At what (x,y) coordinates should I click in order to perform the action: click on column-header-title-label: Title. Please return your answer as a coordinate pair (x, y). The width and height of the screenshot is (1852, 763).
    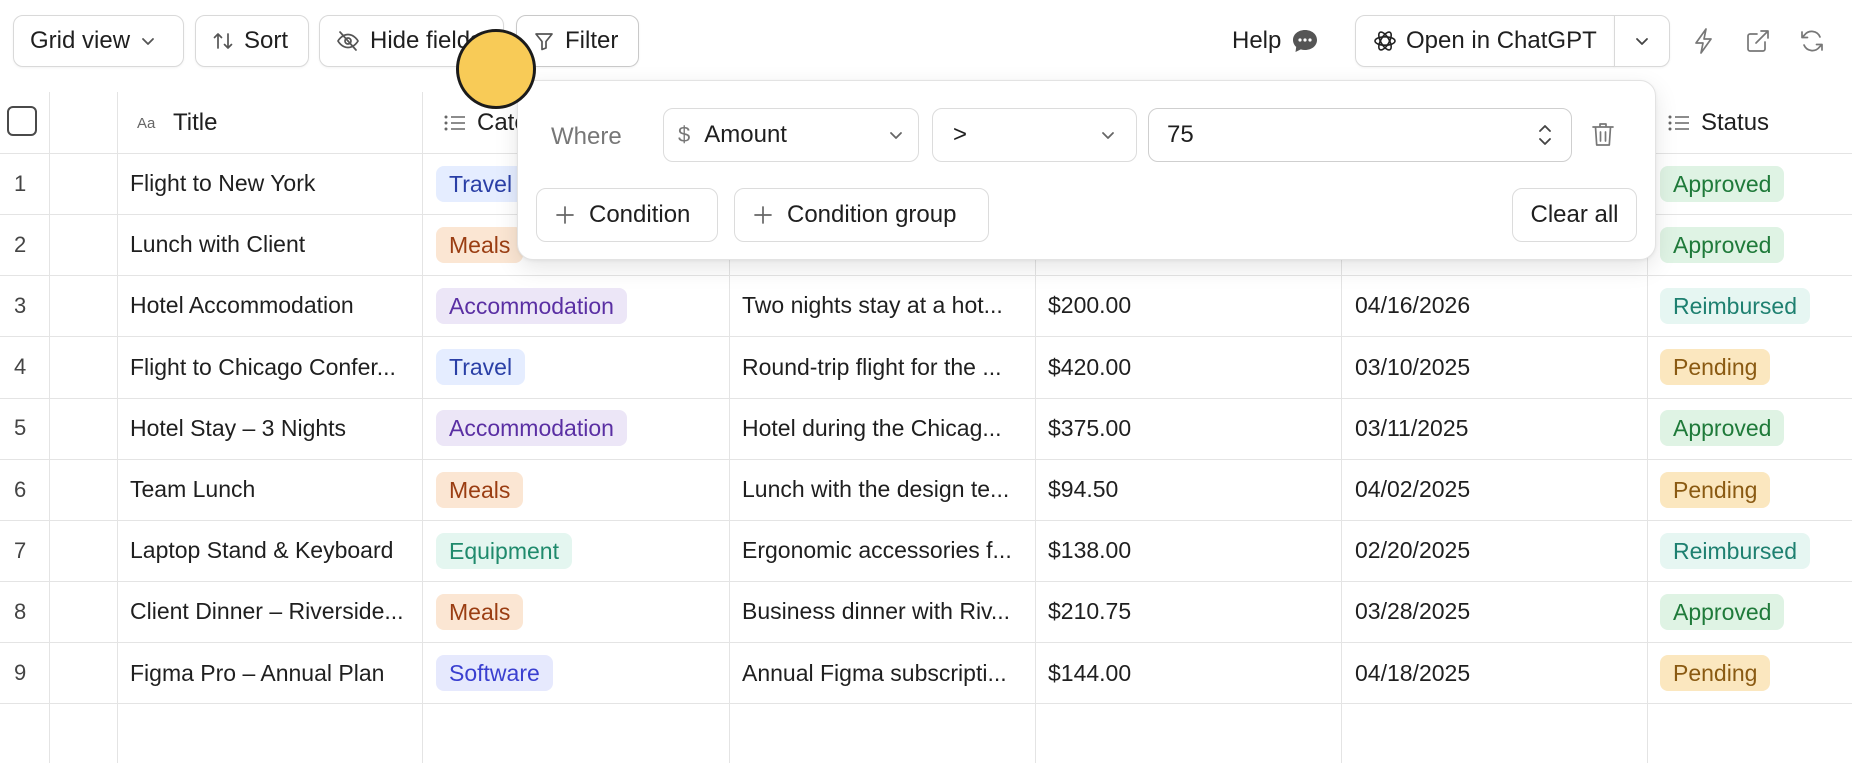
    Looking at the image, I should click on (195, 122).